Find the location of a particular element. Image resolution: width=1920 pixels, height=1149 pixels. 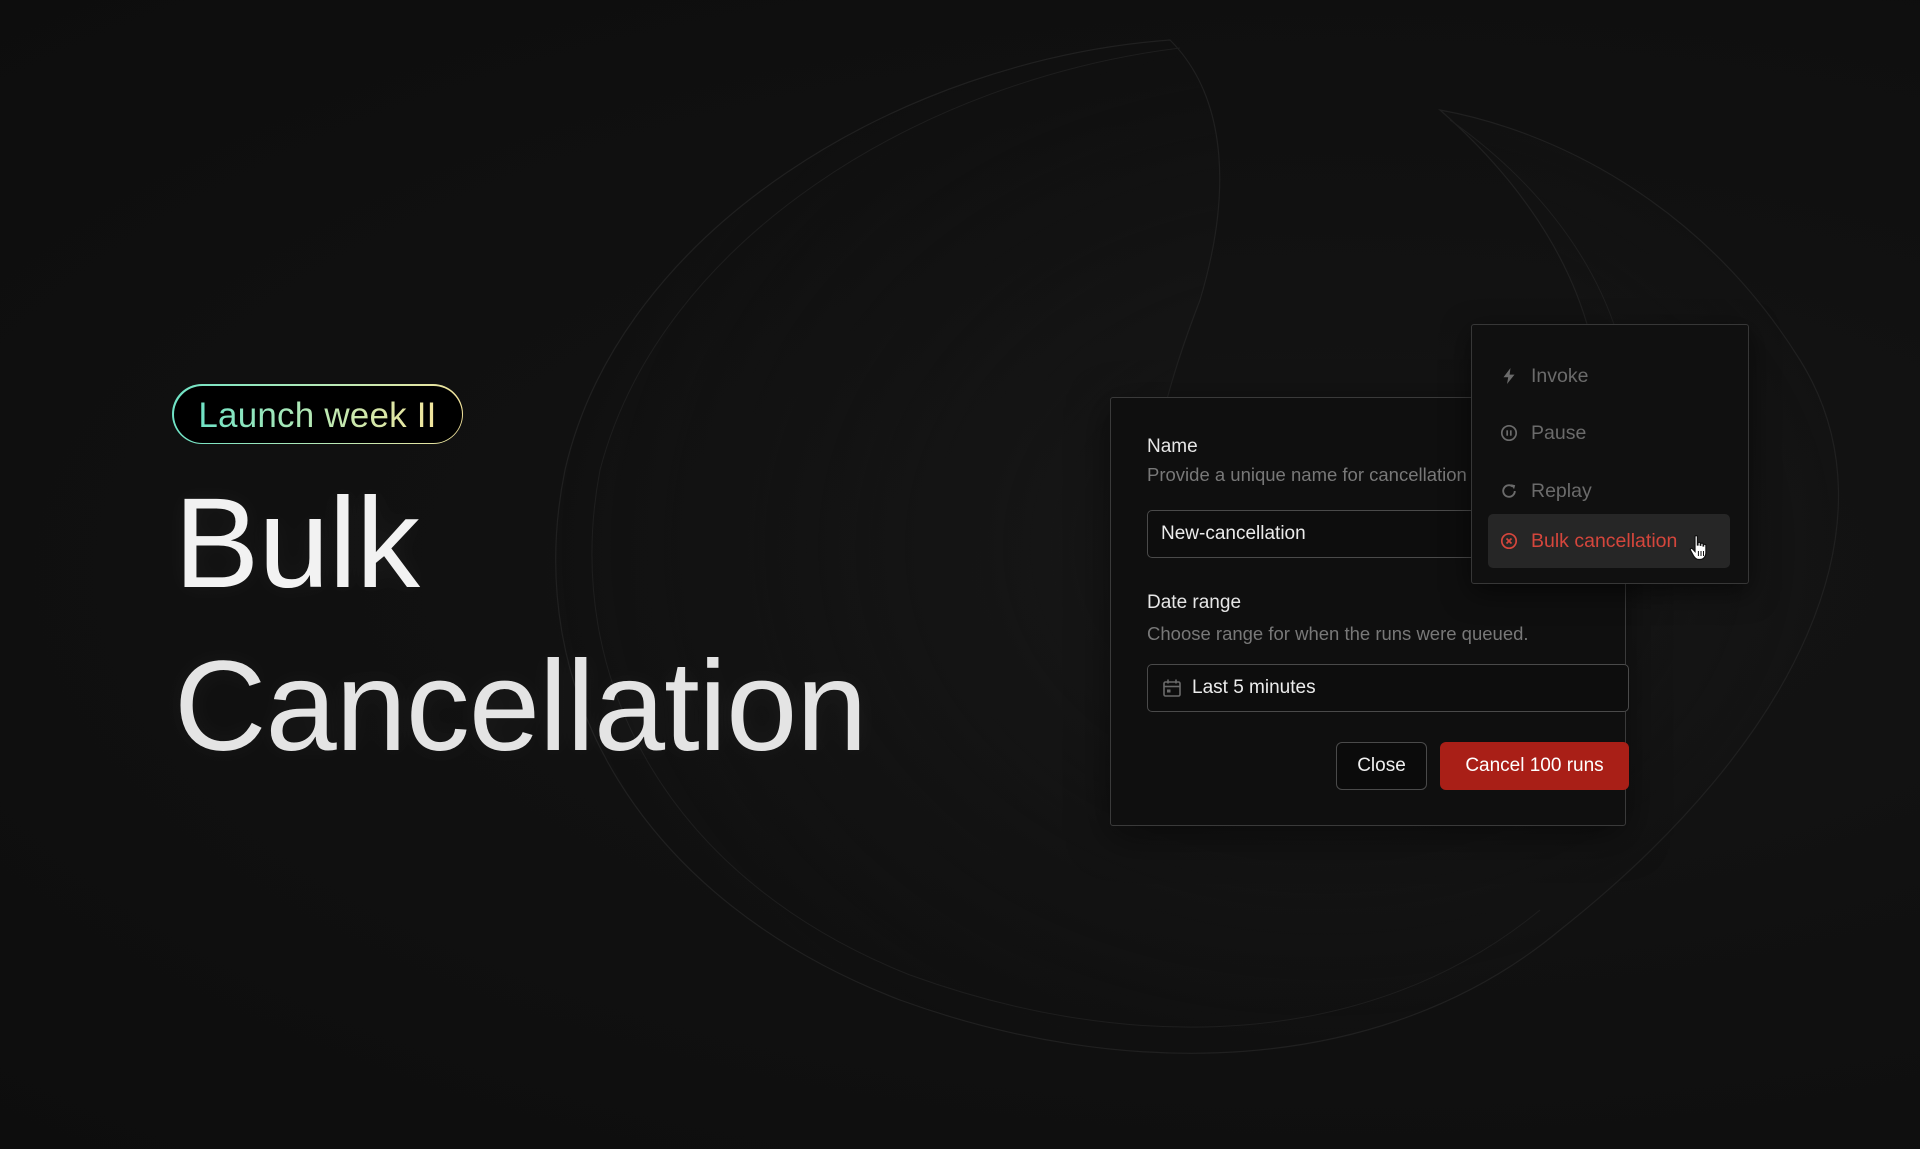

date-range-picker: Last 5 minutes is located at coordinates (1388, 688).